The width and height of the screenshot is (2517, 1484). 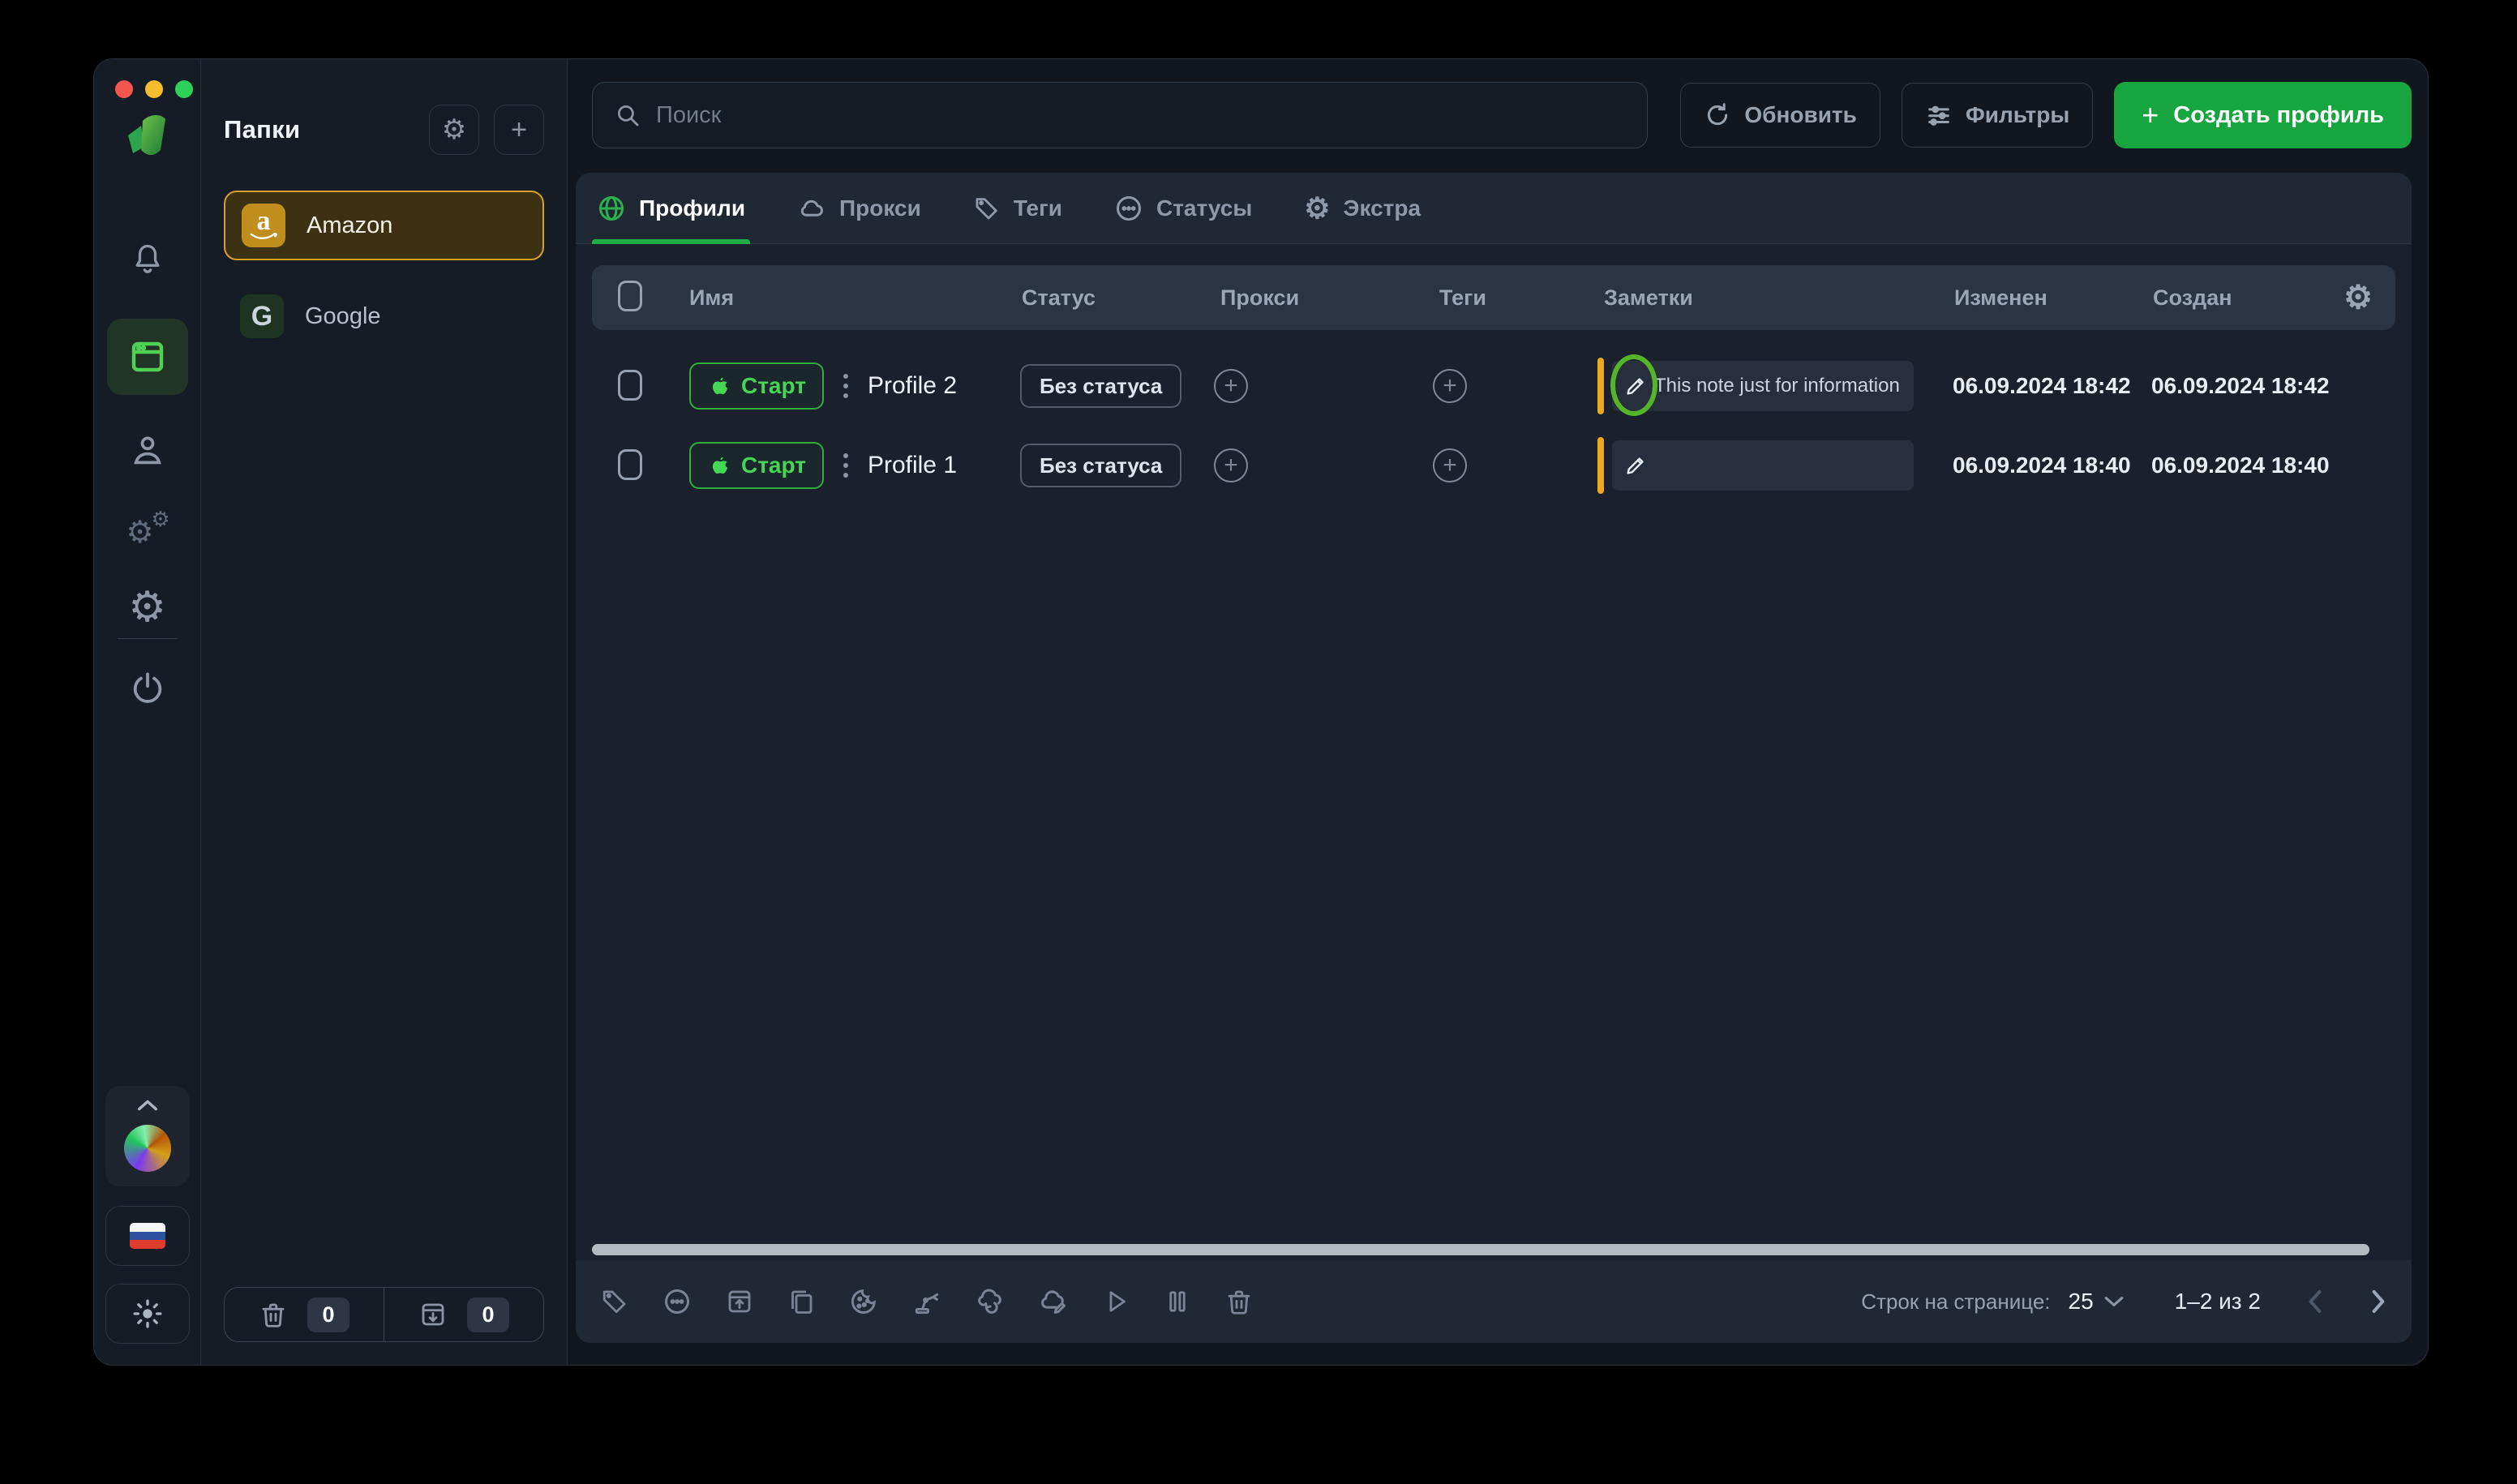 I want to click on folder-item-google: G Google, so click(x=384, y=316).